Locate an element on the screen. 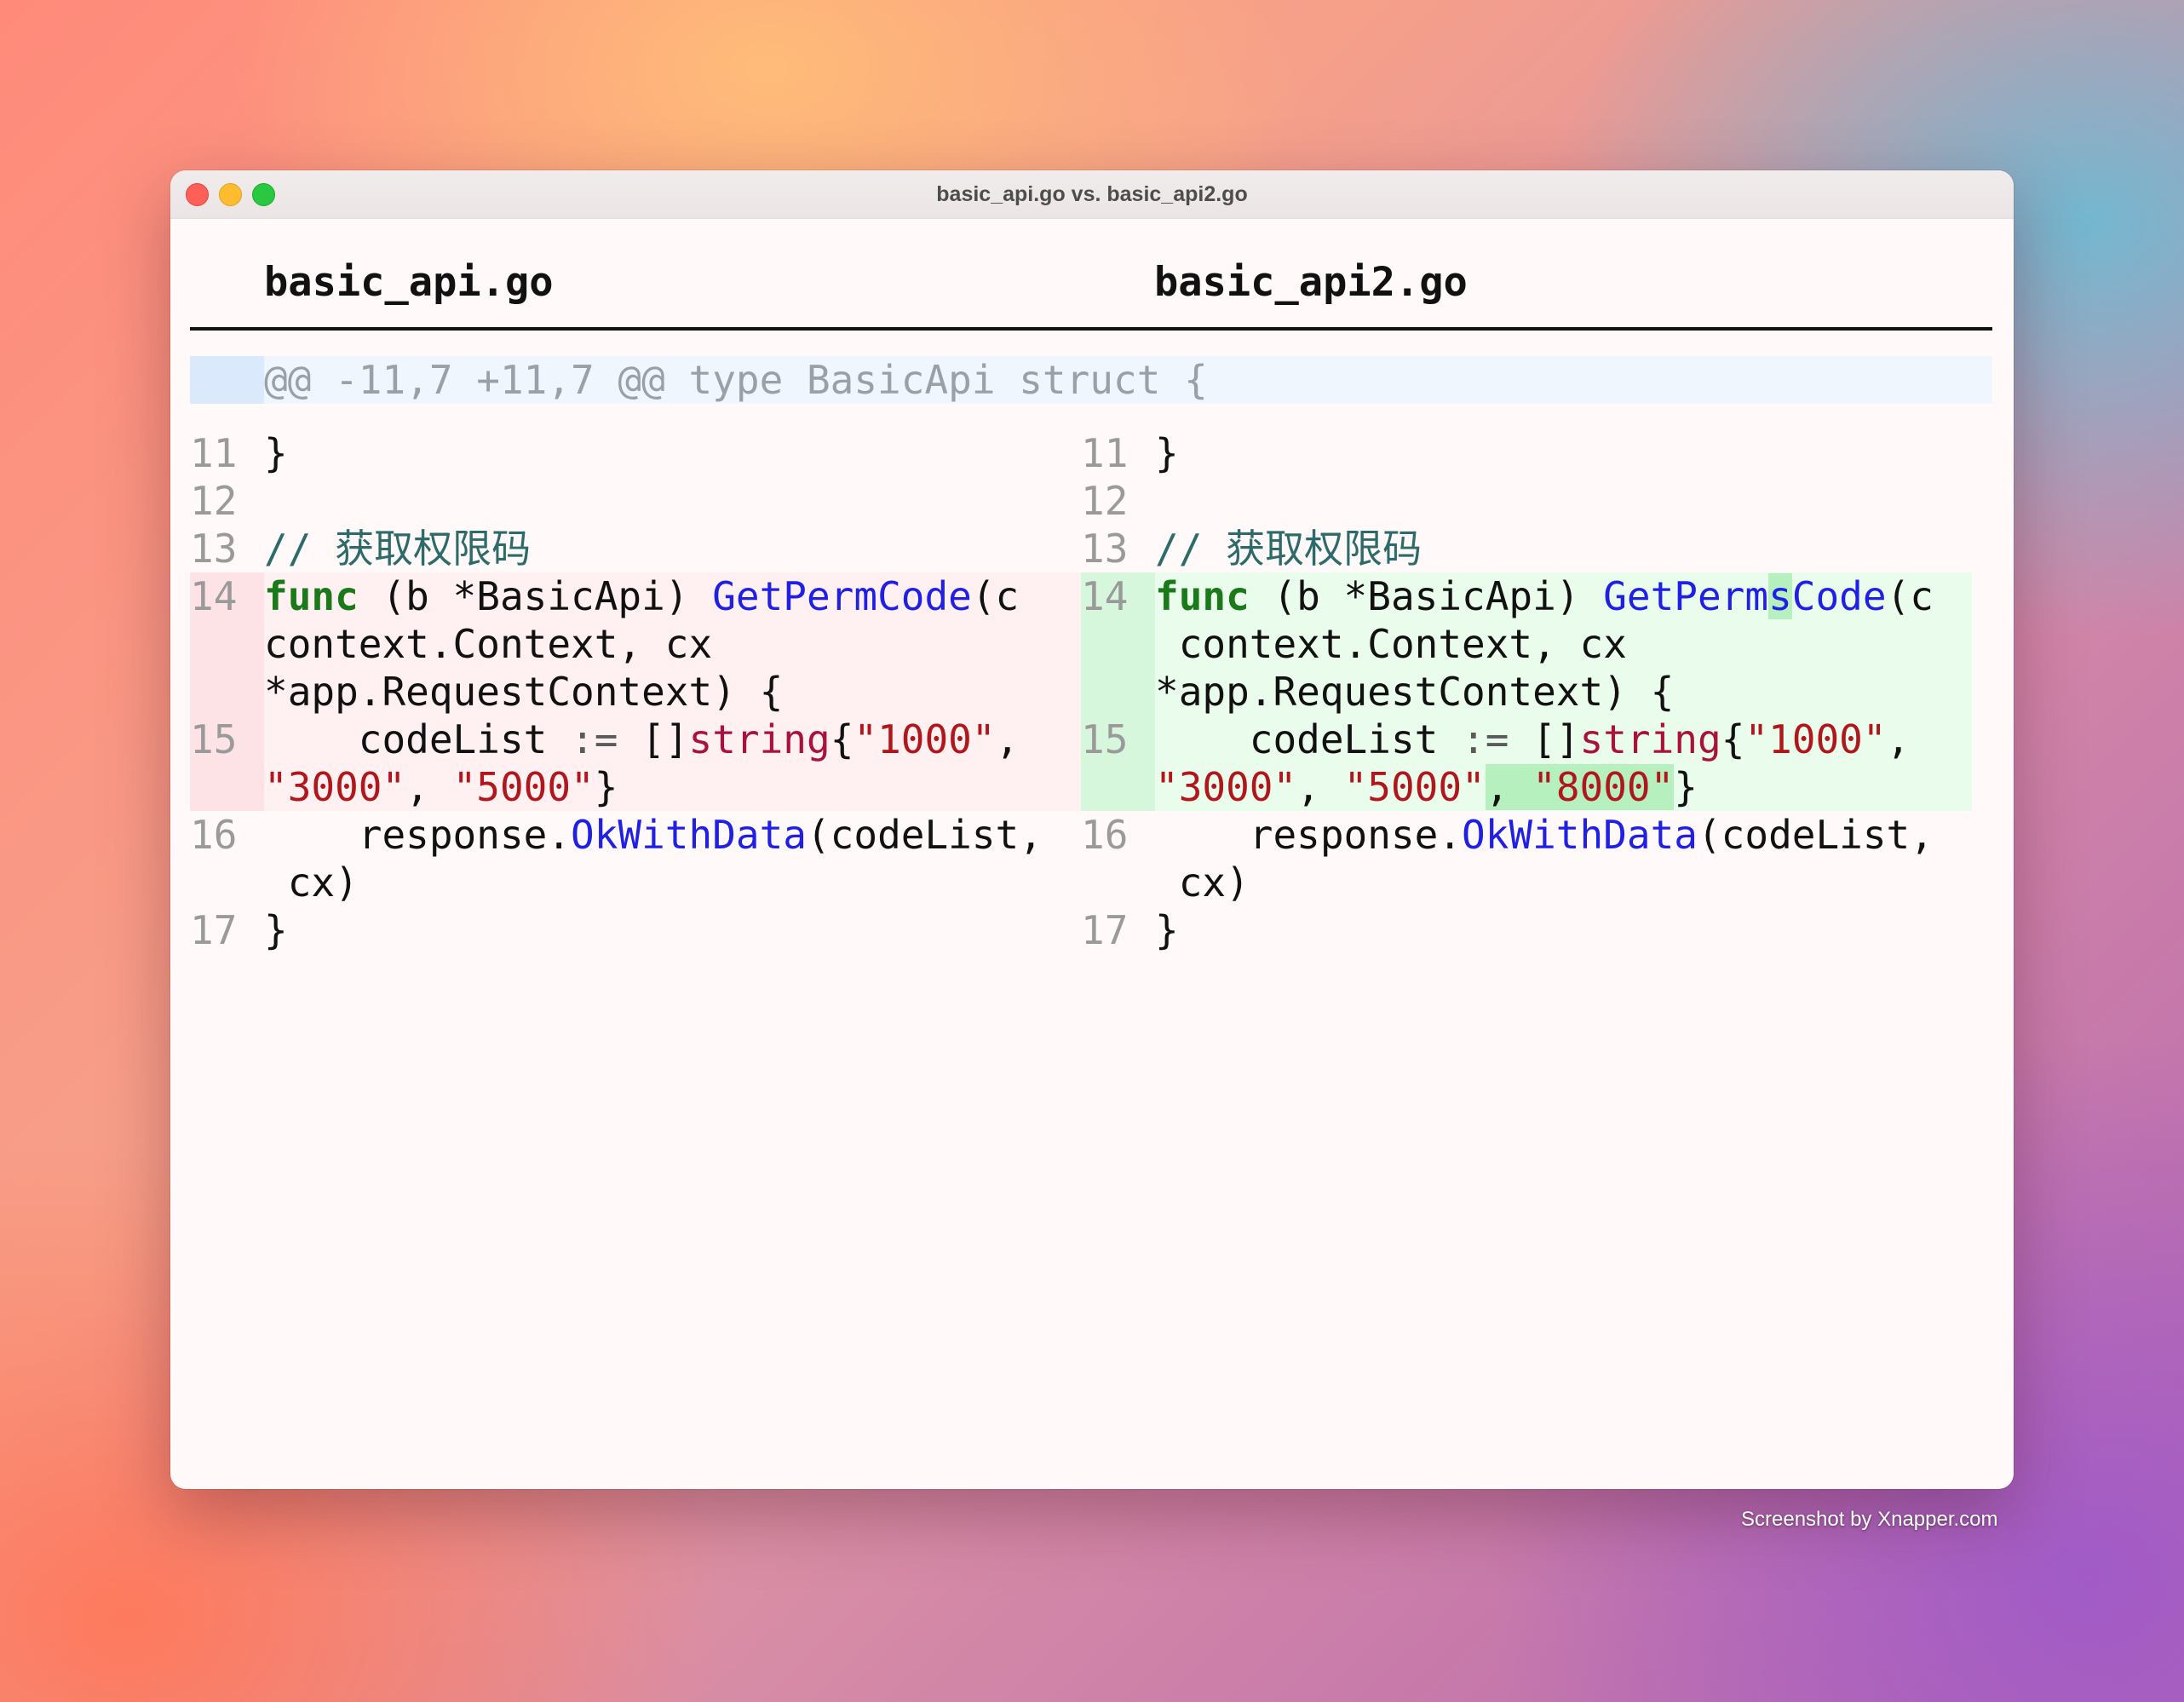 This screenshot has width=2184, height=1702. left-line-12: 12 is located at coordinates (635, 501).